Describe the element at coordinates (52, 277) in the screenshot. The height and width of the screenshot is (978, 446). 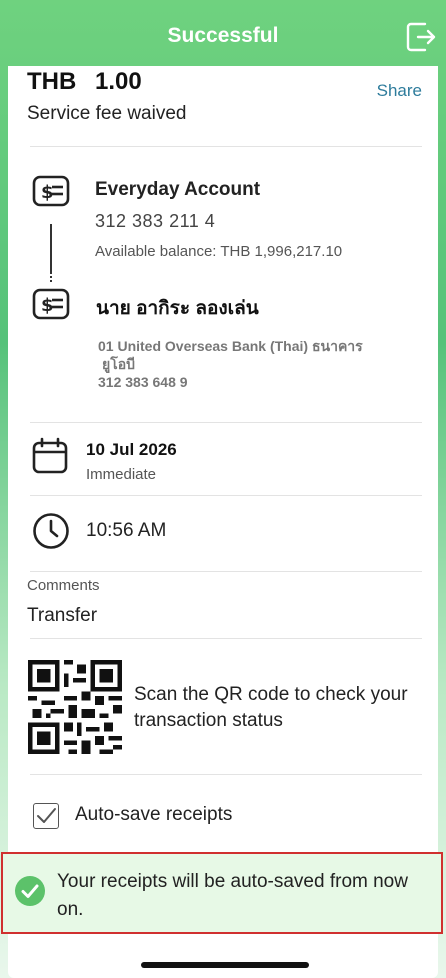
I see `transfer-connector-dots` at that location.